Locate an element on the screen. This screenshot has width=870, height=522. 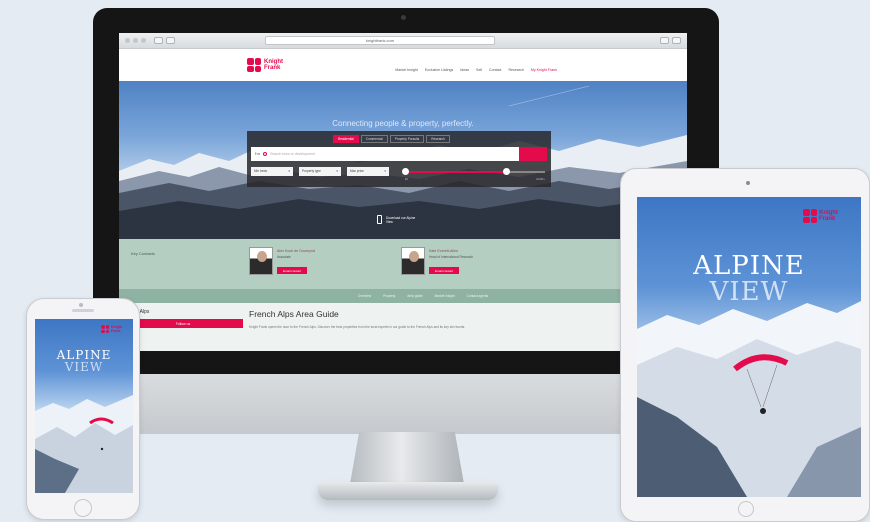
nav-link: Ideas is located at coordinates (464, 70).